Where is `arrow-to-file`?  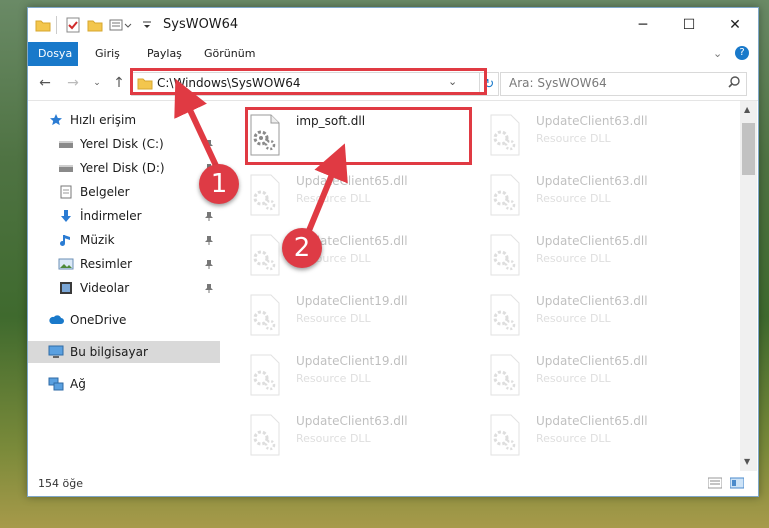
arrow-to-file is located at coordinates (326, 189).